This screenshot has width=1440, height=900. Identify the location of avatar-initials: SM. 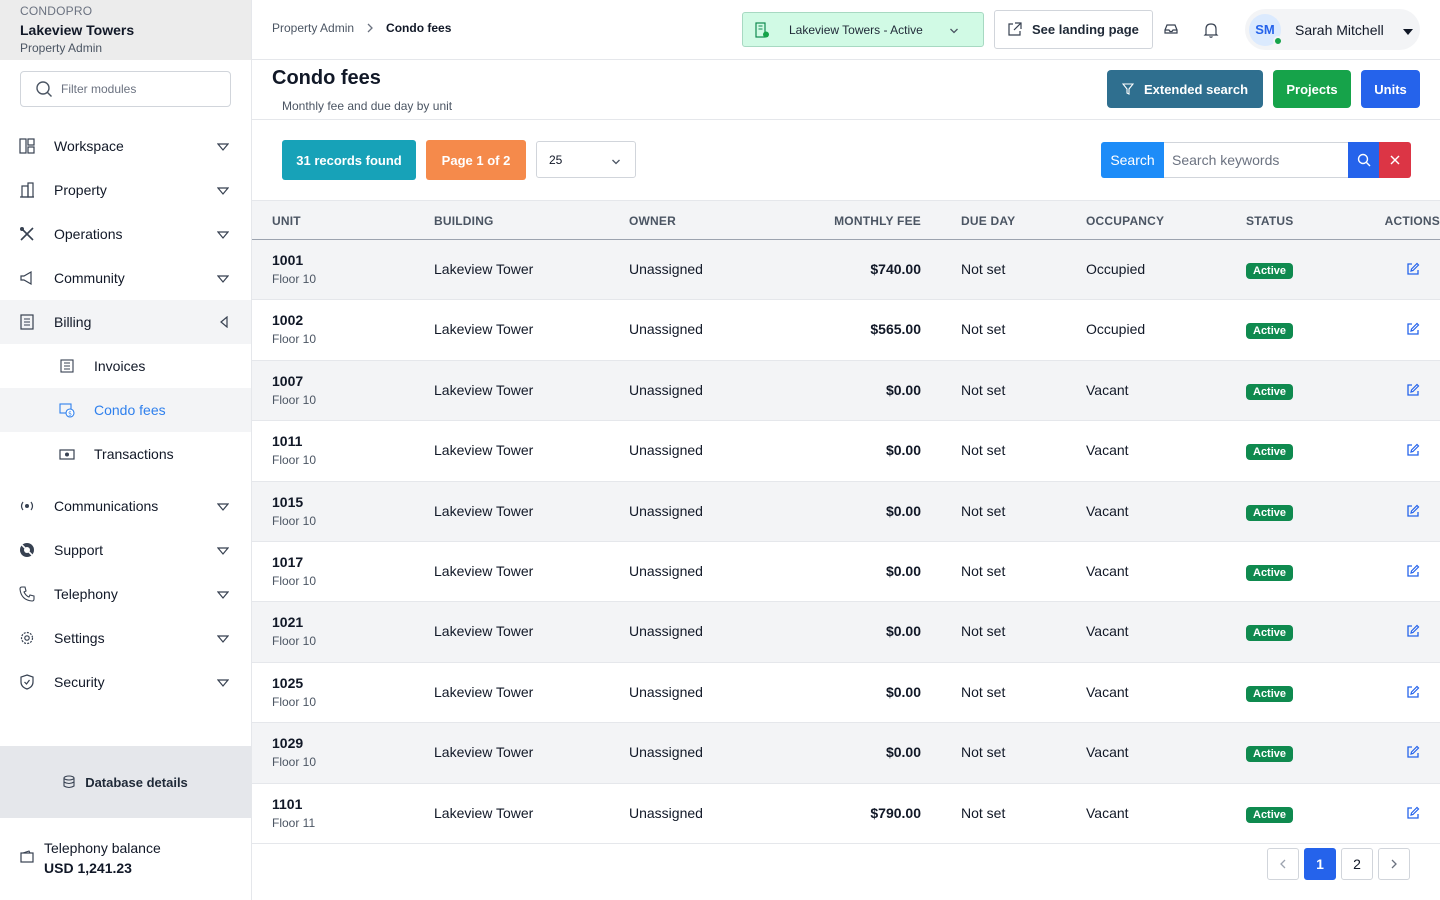
(1265, 29).